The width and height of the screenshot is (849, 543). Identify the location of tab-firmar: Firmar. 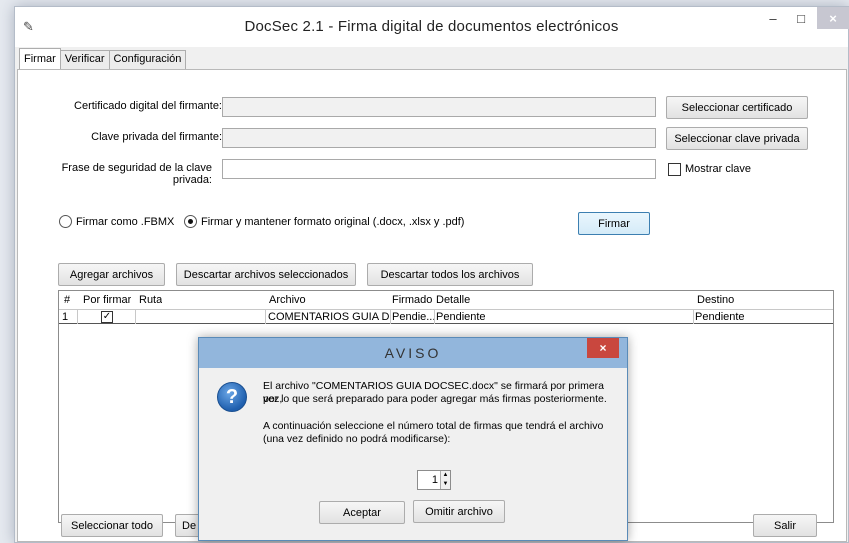
(40, 58).